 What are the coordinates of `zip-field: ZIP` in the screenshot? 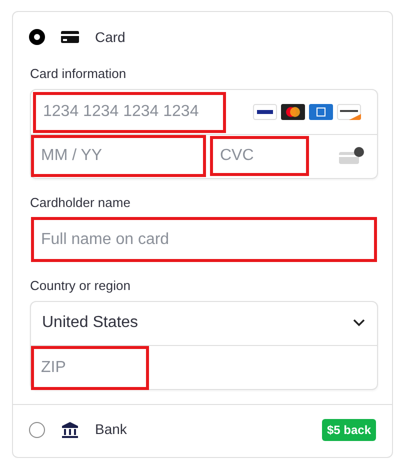 It's located at (90, 368).